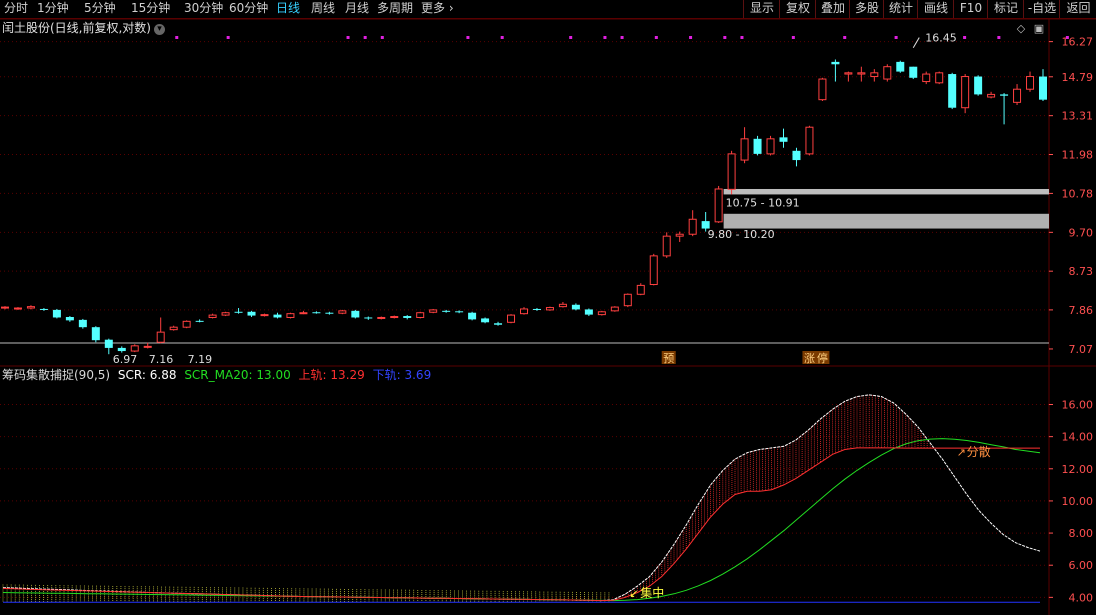 The height and width of the screenshot is (615, 1096). I want to click on lower-value: 3.69, so click(418, 375).